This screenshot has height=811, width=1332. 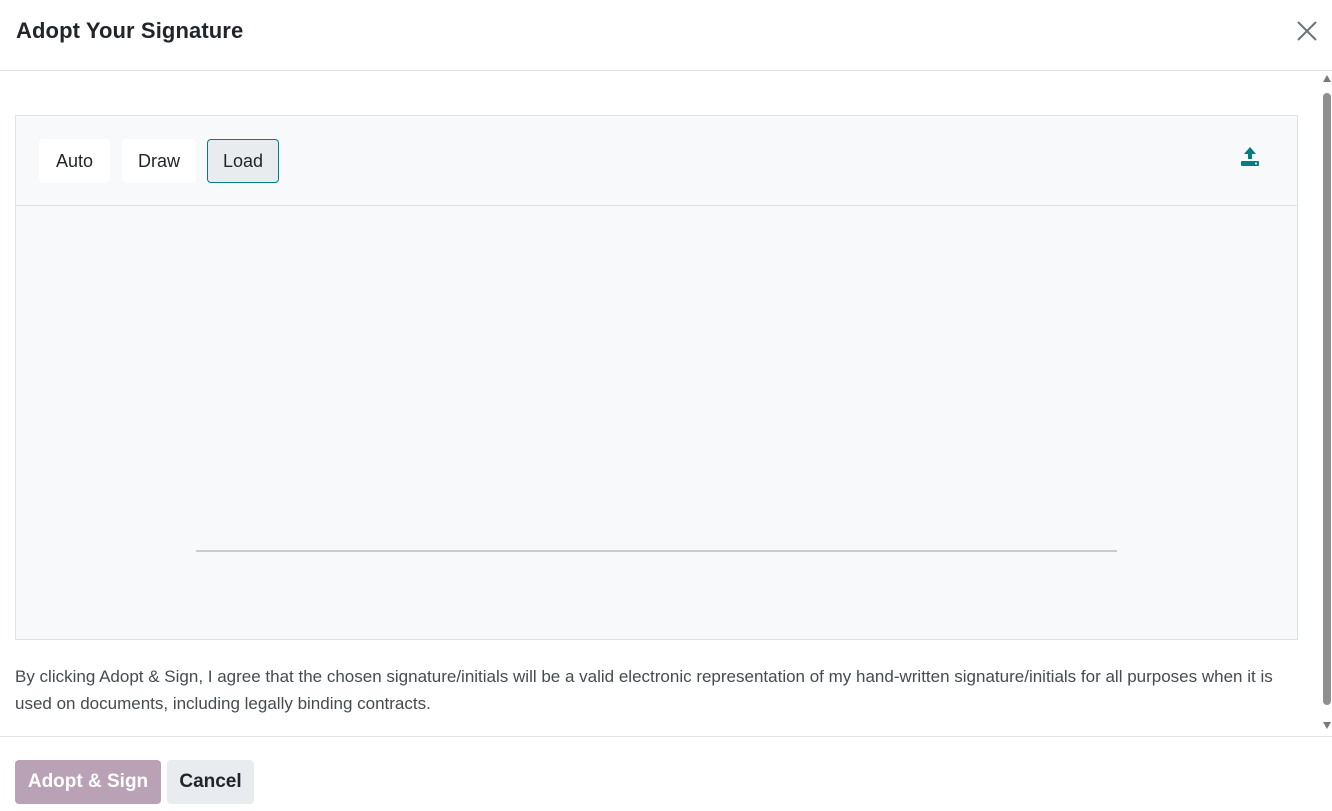 I want to click on mode-draw-button: Draw, so click(x=159, y=161).